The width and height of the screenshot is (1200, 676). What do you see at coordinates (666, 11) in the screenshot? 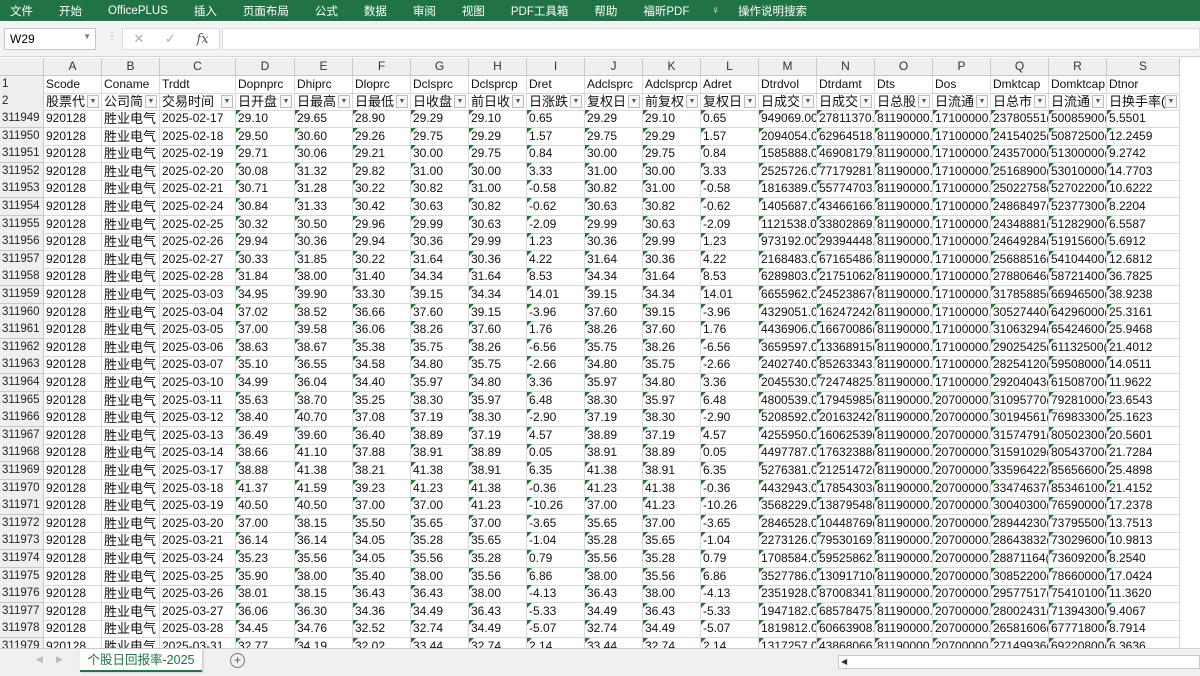
I see `ribbon-tab: 福昕PDF` at bounding box center [666, 11].